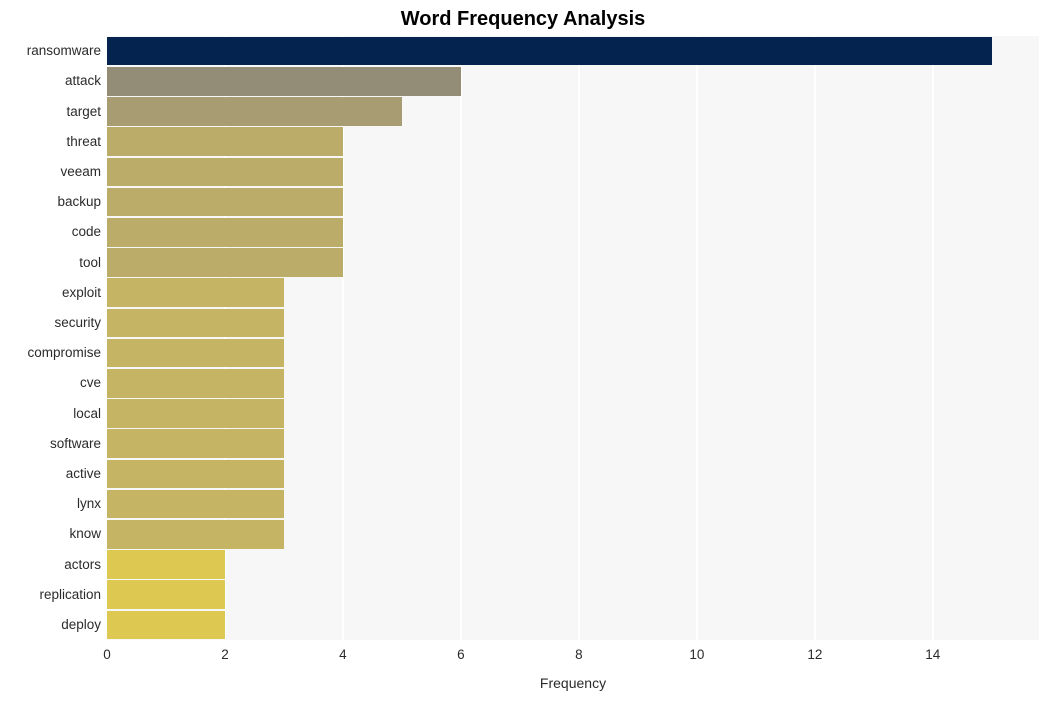 Image resolution: width=1046 pixels, height=701 pixels. Describe the element at coordinates (195, 353) in the screenshot. I see `bar-compromise` at that location.